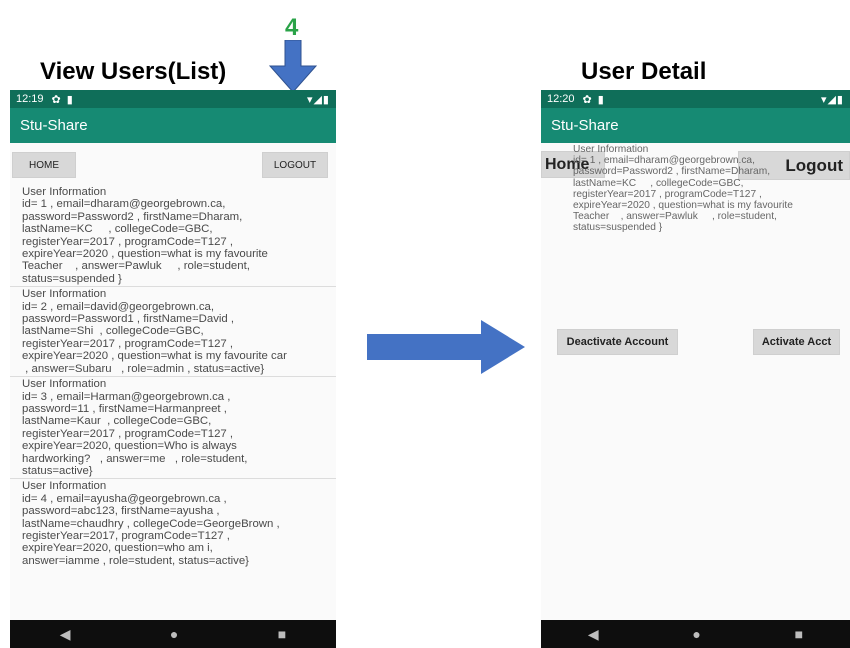 This screenshot has width=850, height=648. Describe the element at coordinates (173, 99) in the screenshot. I see `status-bar: 12:19 ✿ ▮ ▾◢▮` at that location.